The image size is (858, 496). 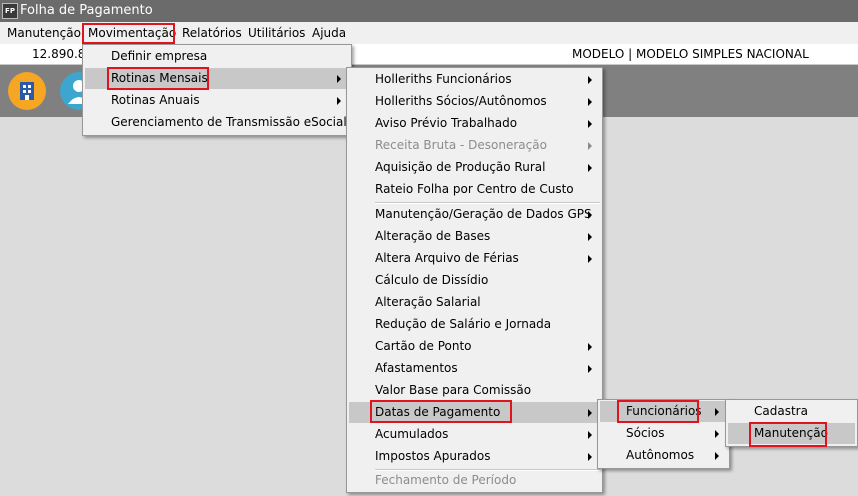 What do you see at coordinates (59, 54) in the screenshot?
I see `company-code: 12.890.8` at bounding box center [59, 54].